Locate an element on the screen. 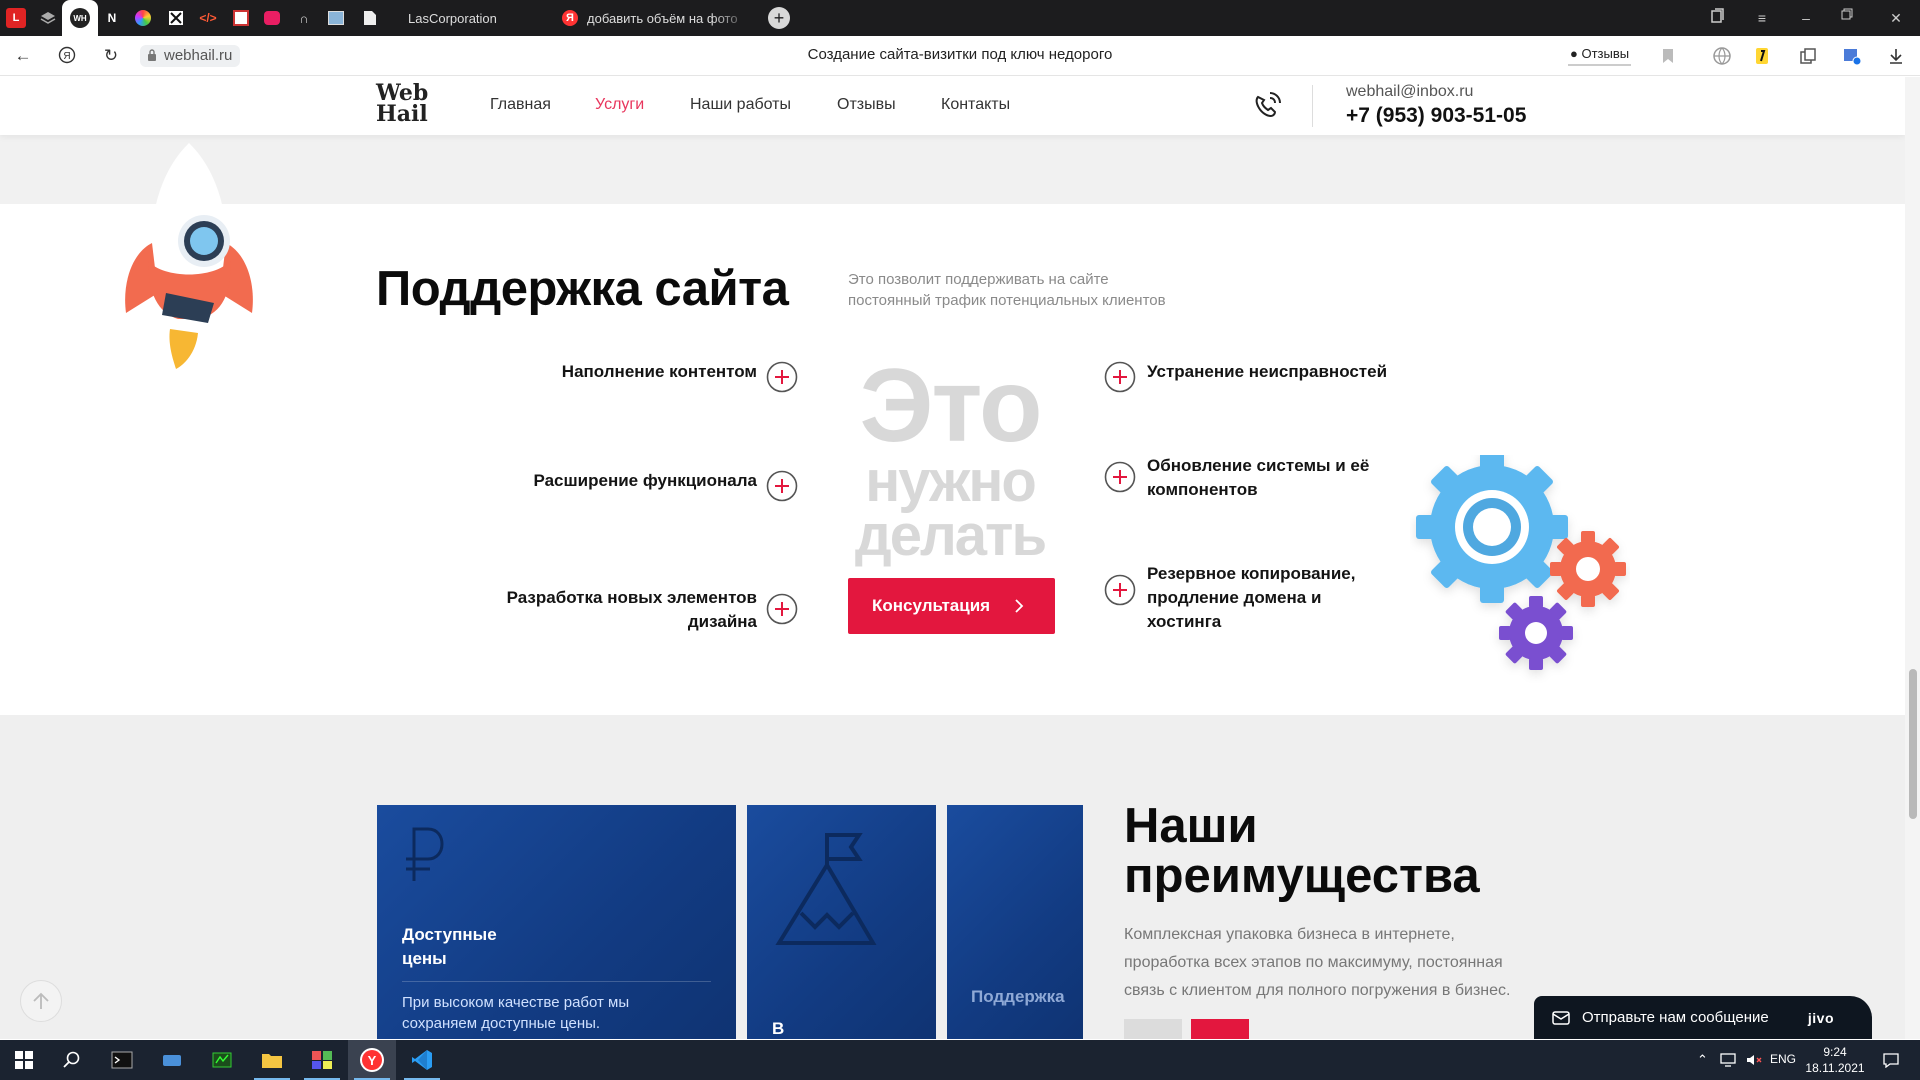 Image resolution: width=1920 pixels, height=1080 pixels. taskbar-vscode is located at coordinates (422, 1060).